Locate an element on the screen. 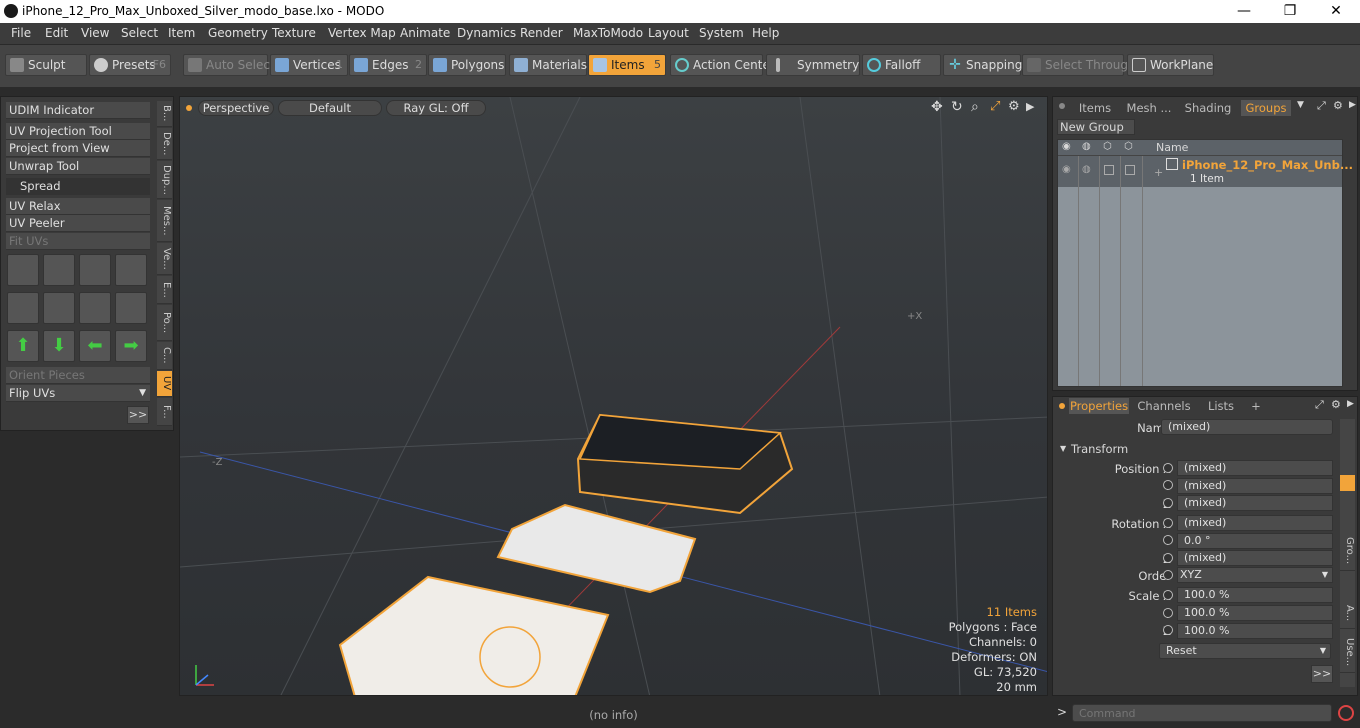 This screenshot has height=728, width=1360. reset-dropdown: Reset ▼ is located at coordinates (1245, 651).